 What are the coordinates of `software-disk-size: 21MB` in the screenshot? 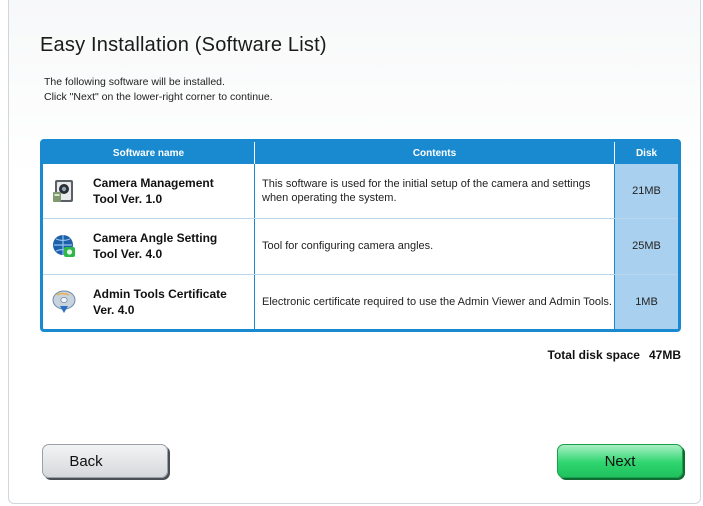 It's located at (646, 192).